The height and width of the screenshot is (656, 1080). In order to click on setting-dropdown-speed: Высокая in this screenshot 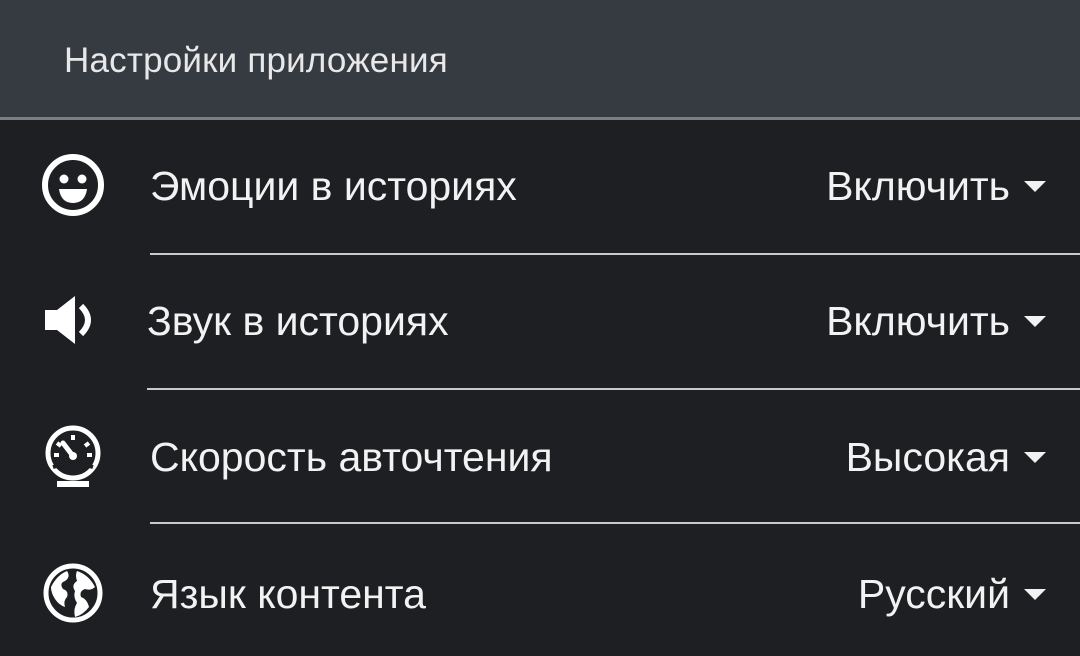, I will do `click(946, 457)`.